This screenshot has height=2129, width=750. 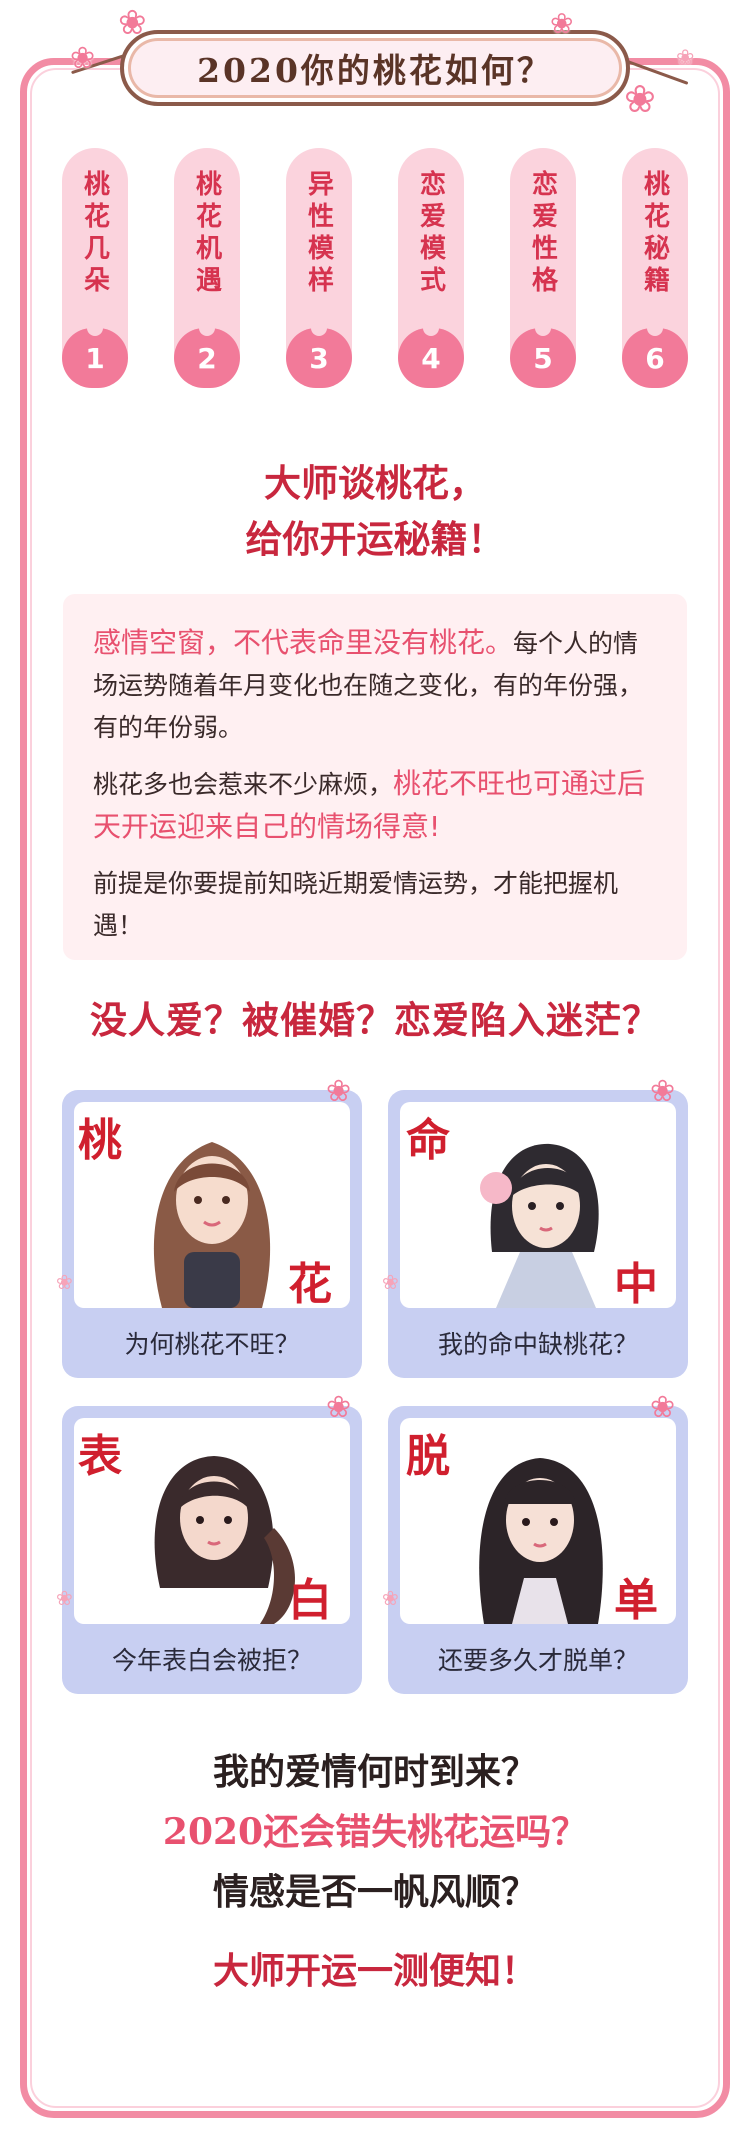 What do you see at coordinates (374, 1892) in the screenshot?
I see `closing-line-3: 情感是否一帆风顺？` at bounding box center [374, 1892].